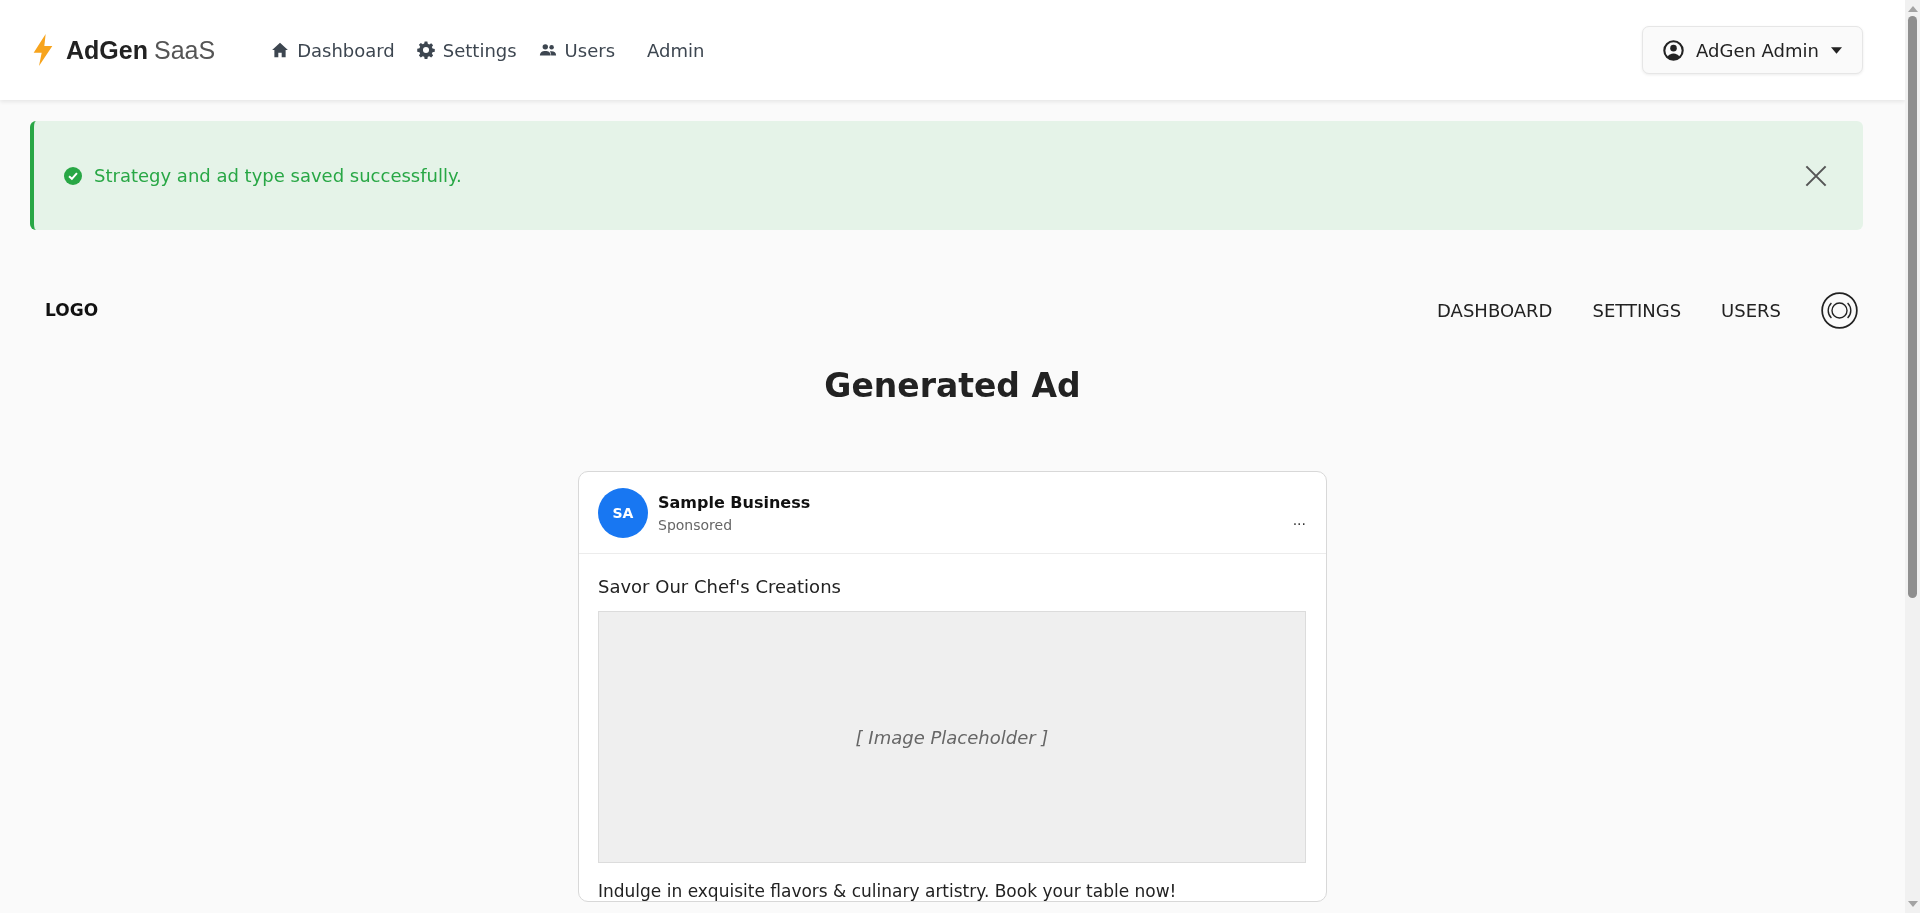 This screenshot has width=1920, height=913. What do you see at coordinates (466, 50) in the screenshot?
I see `nav-link: Settings` at bounding box center [466, 50].